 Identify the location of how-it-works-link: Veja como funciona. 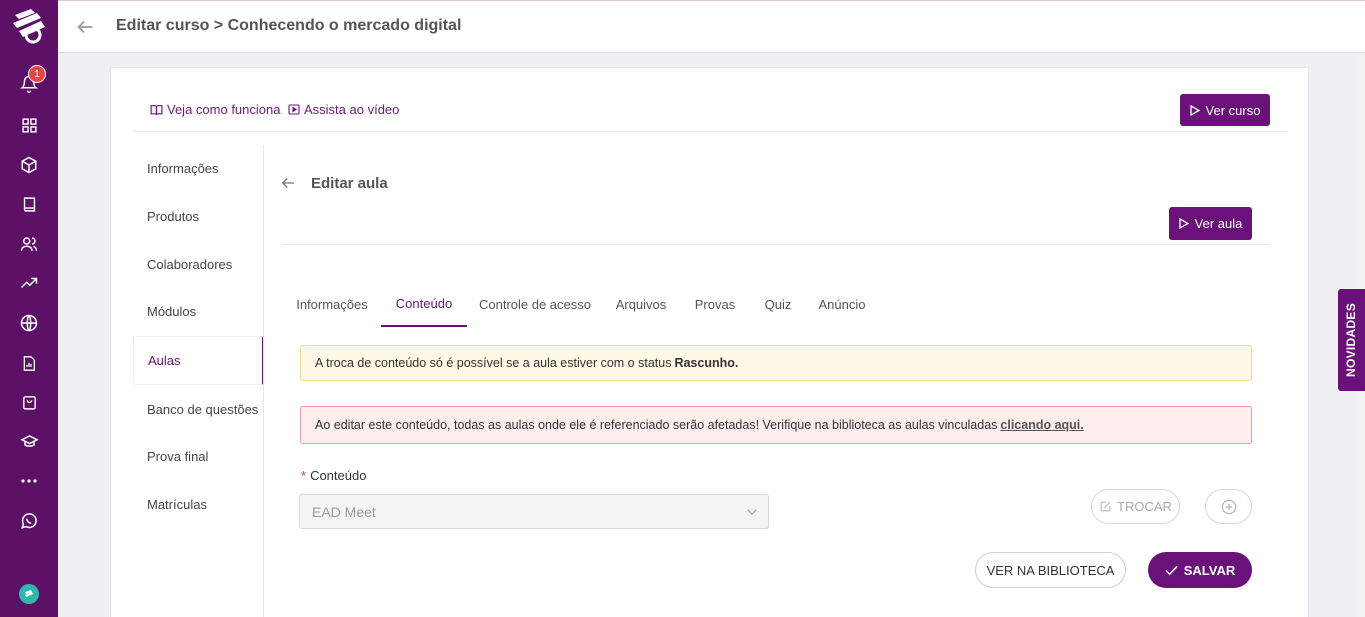
(215, 109).